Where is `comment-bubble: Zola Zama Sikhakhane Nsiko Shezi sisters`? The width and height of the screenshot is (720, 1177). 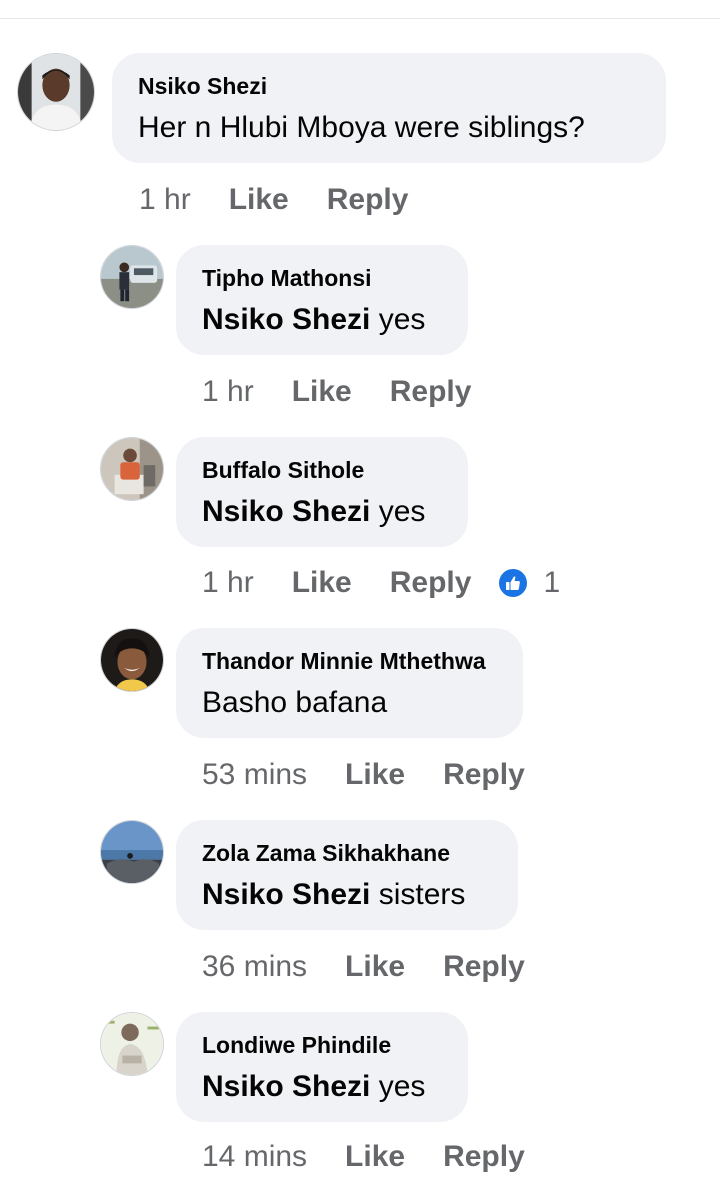 comment-bubble: Zola Zama Sikhakhane Nsiko Shezi sisters is located at coordinates (347, 875).